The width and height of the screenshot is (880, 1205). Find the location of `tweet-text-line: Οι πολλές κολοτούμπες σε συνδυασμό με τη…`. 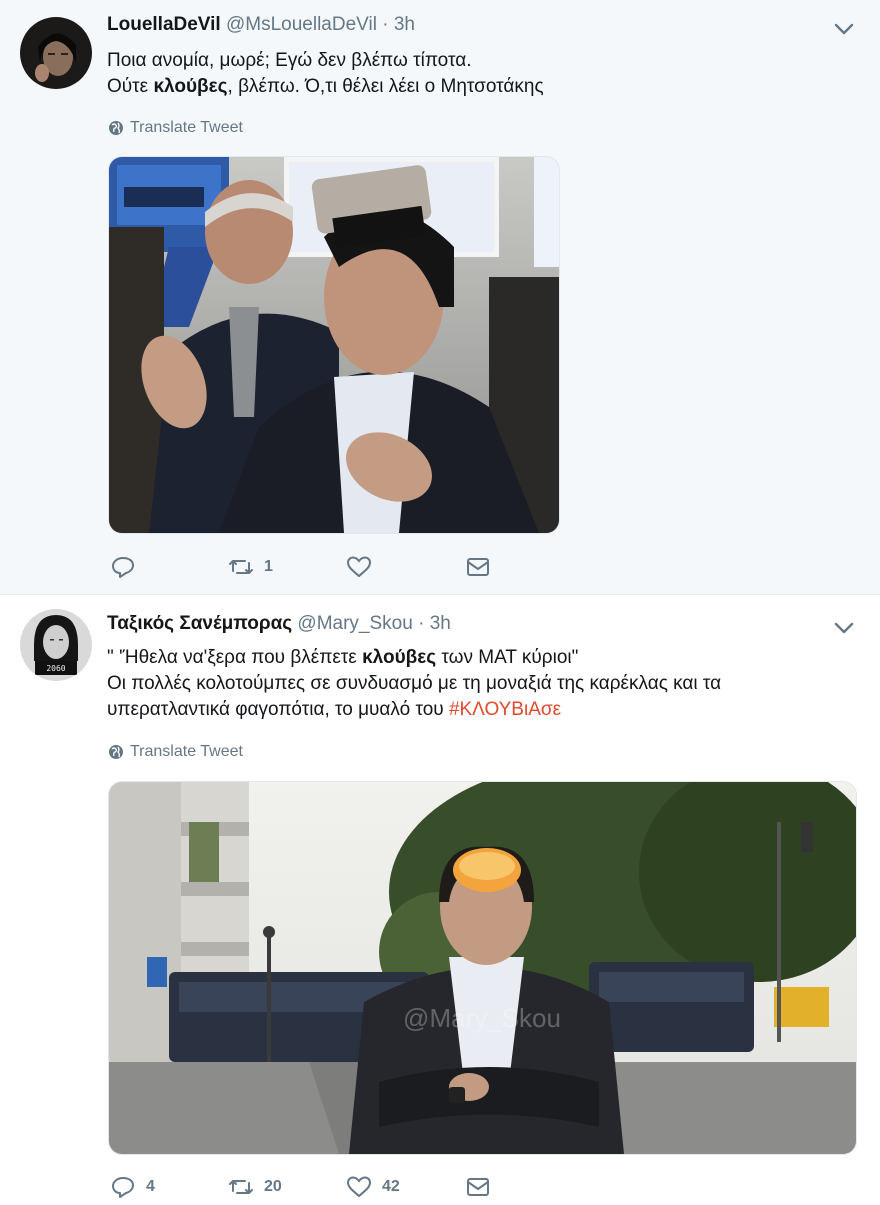

tweet-text-line: Οι πολλές κολοτούμπες σε συνδυασμό με τη… is located at coordinates (414, 683).